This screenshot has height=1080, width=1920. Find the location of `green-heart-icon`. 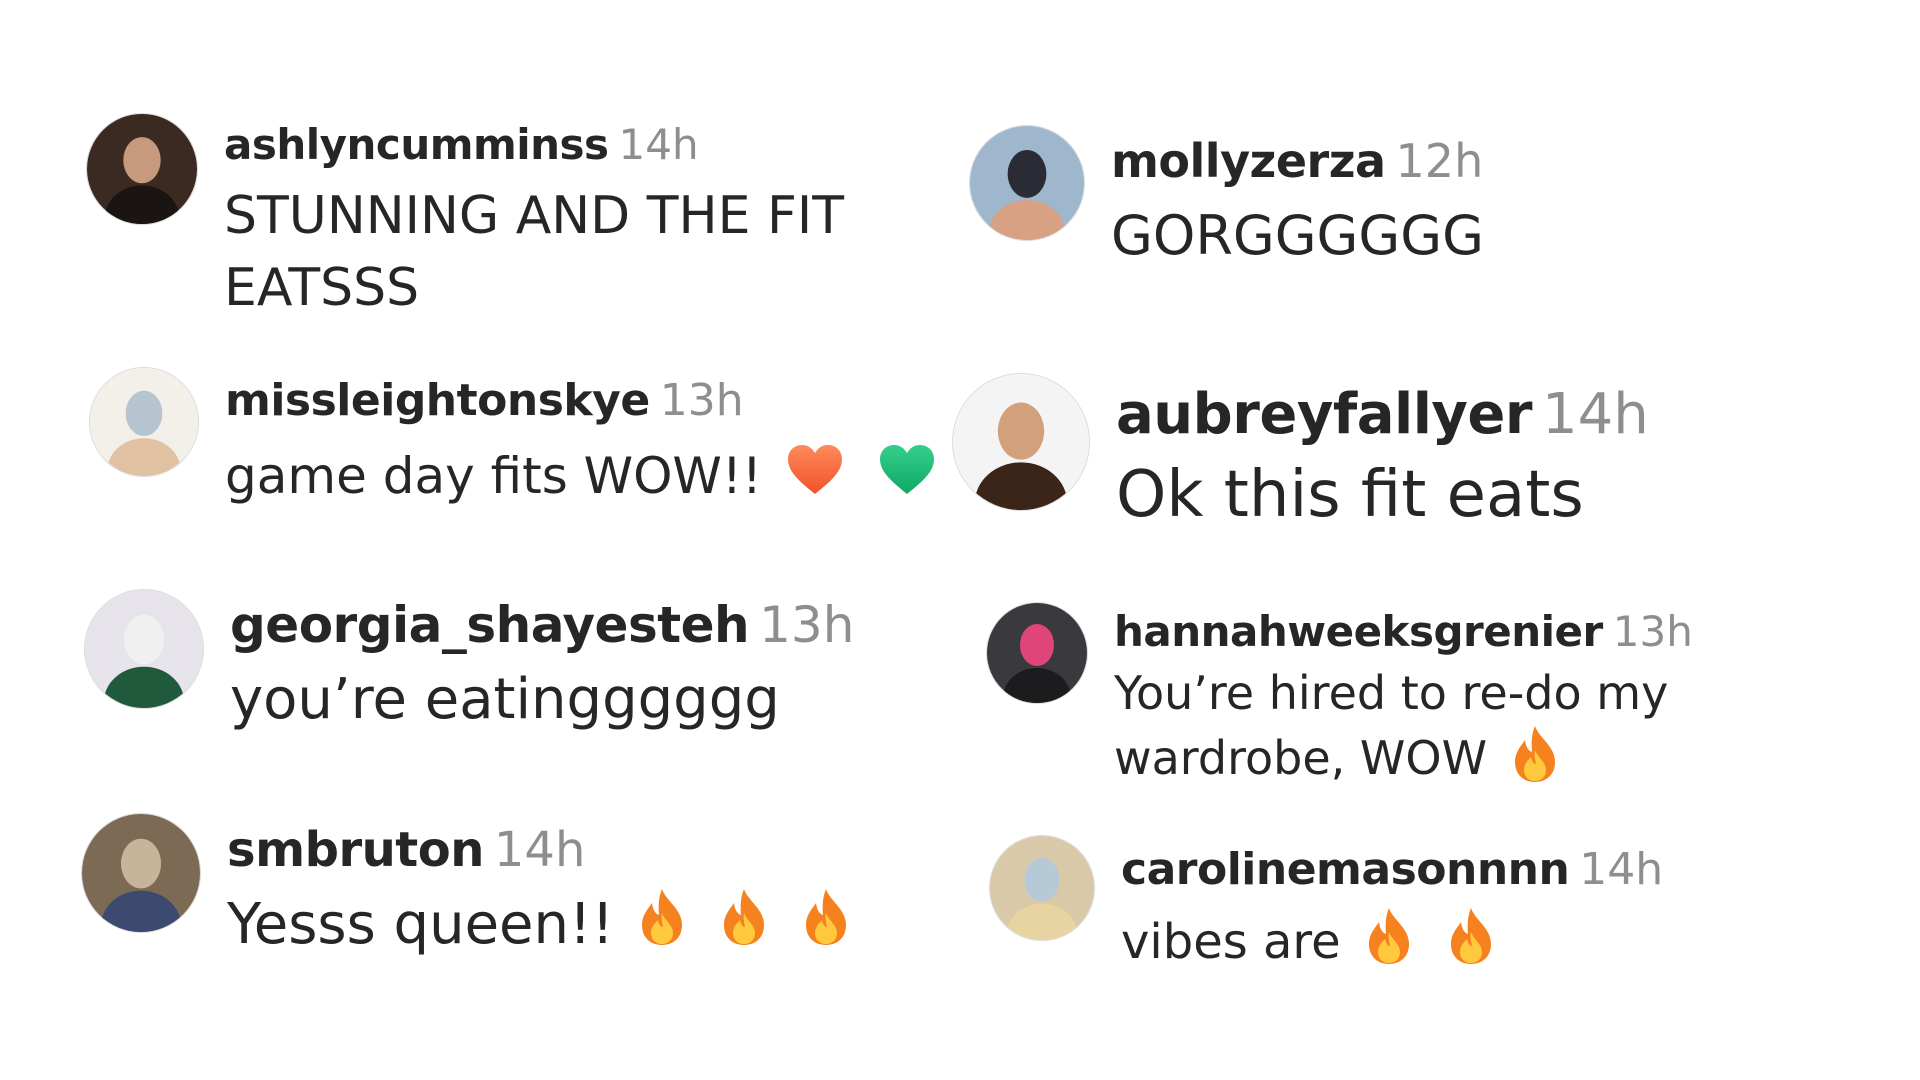

green-heart-icon is located at coordinates (907, 479).